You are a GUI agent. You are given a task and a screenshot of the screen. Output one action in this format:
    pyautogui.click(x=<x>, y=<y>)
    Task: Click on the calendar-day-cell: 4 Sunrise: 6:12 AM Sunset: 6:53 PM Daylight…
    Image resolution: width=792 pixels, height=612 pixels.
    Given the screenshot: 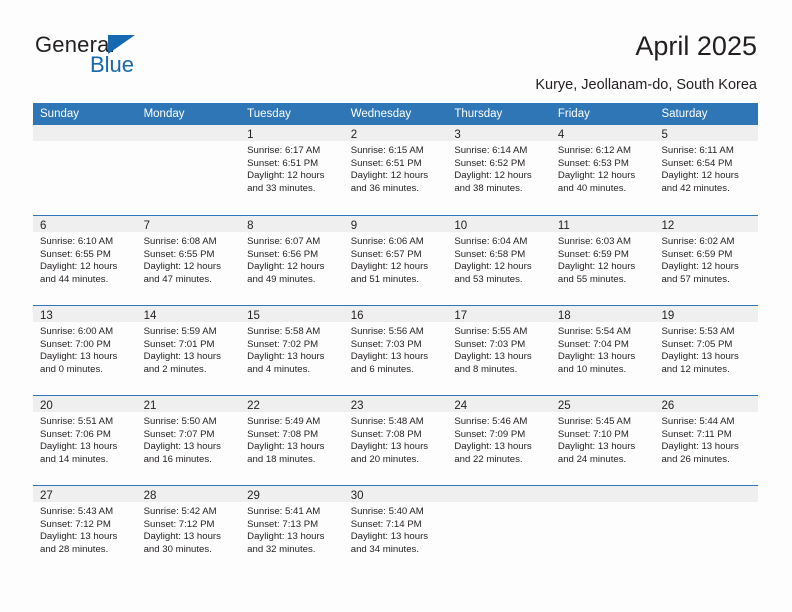 What is the action you would take?
    pyautogui.click(x=602, y=170)
    